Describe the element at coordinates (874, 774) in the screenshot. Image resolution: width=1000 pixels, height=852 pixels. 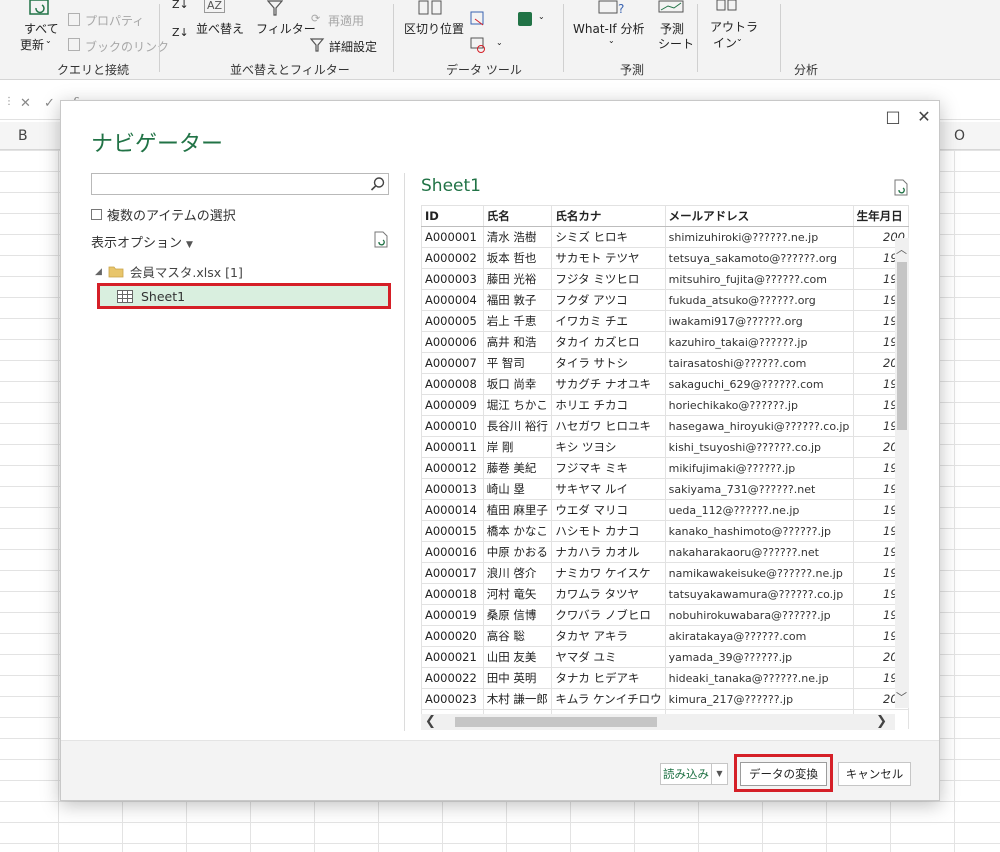
I see `cancel-button: キャンセル` at that location.